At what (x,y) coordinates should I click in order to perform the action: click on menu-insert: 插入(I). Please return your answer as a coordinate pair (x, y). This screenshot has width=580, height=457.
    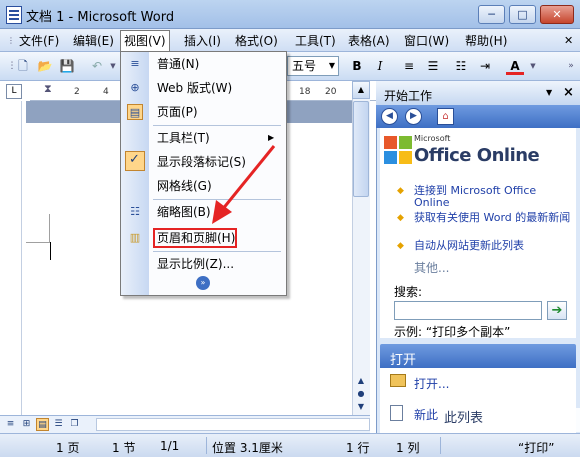
    Looking at the image, I should click on (202, 41).